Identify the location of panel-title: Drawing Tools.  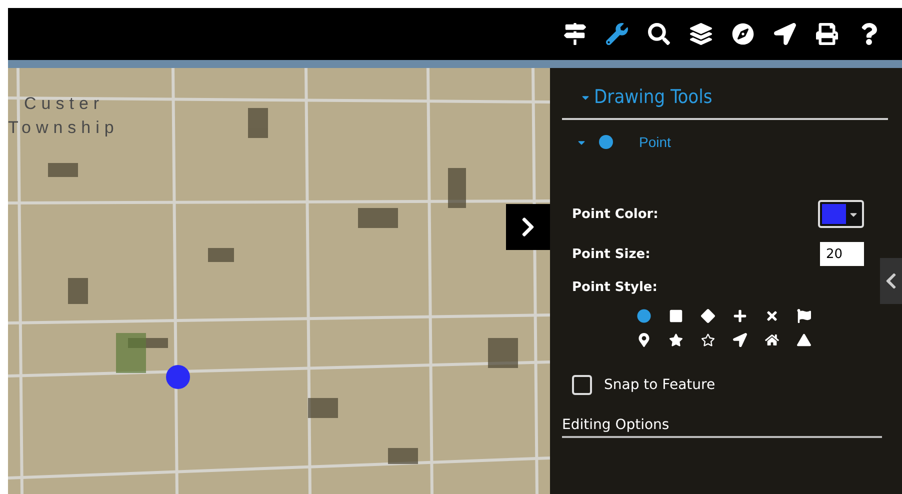
(653, 97).